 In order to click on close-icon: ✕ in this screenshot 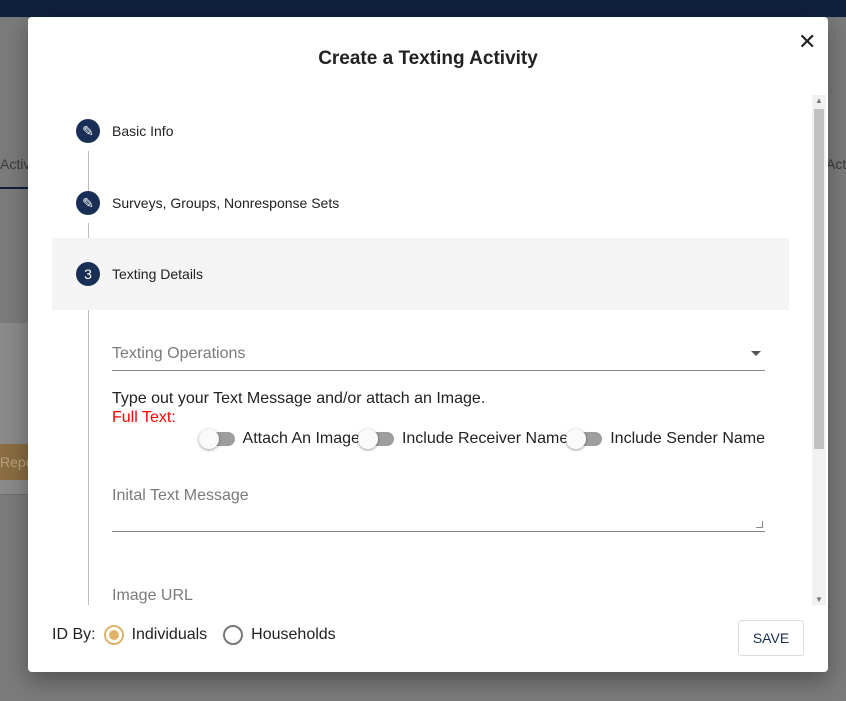, I will do `click(807, 42)`.